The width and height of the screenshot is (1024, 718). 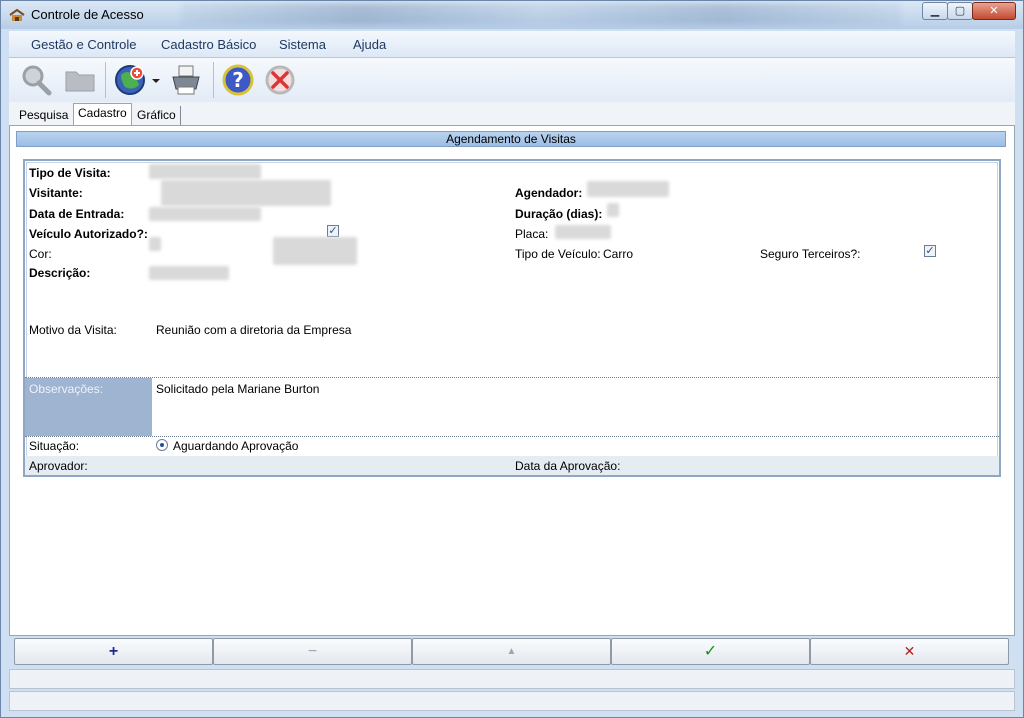 I want to click on maximize-button: ▢, so click(x=960, y=11).